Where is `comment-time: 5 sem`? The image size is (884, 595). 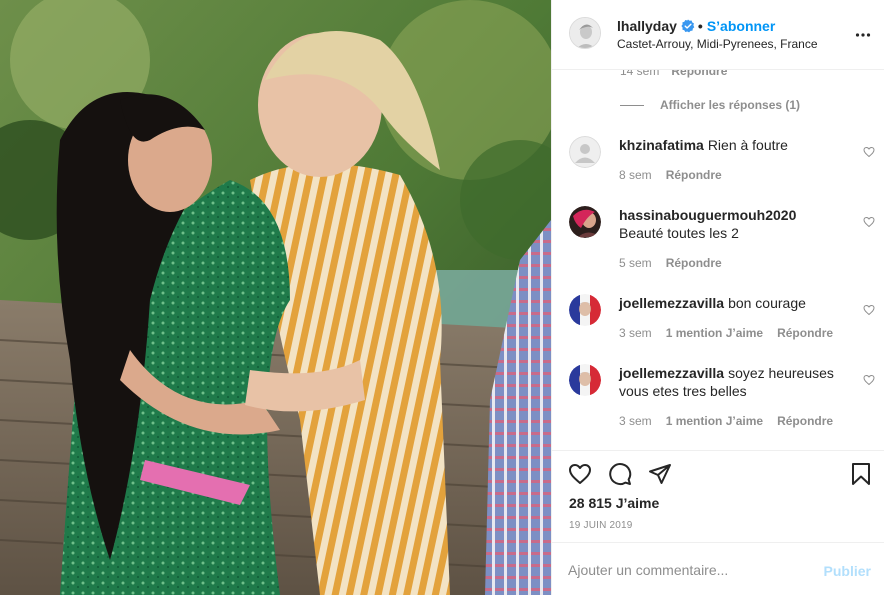 comment-time: 5 sem is located at coordinates (635, 263).